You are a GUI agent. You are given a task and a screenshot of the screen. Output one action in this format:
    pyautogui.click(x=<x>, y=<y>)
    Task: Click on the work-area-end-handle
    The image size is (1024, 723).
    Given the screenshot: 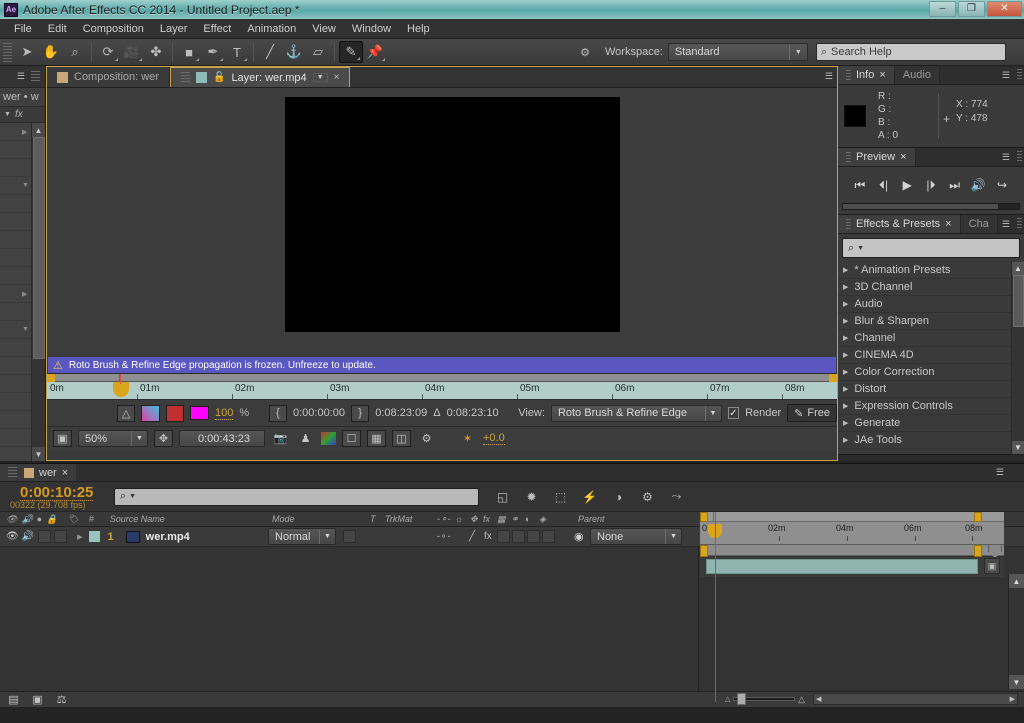 What is the action you would take?
    pyautogui.click(x=833, y=378)
    